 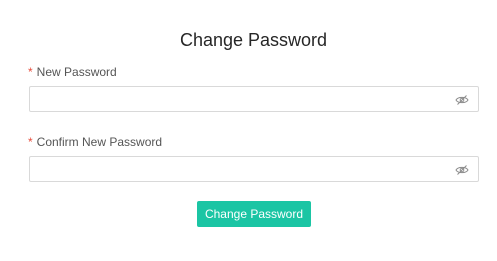 I want to click on new-password-label-text: New Password, so click(x=76, y=72).